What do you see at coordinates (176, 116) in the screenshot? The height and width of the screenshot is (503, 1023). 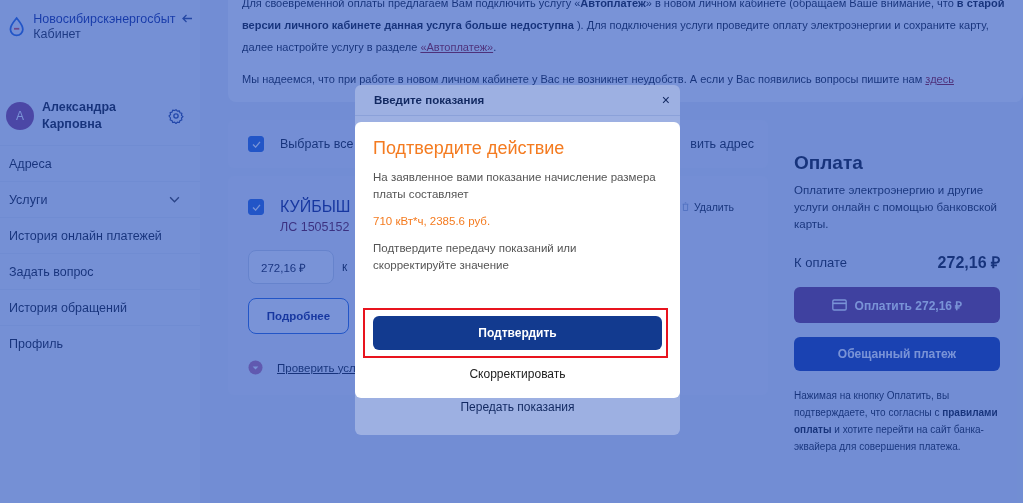 I see `settings-icon` at bounding box center [176, 116].